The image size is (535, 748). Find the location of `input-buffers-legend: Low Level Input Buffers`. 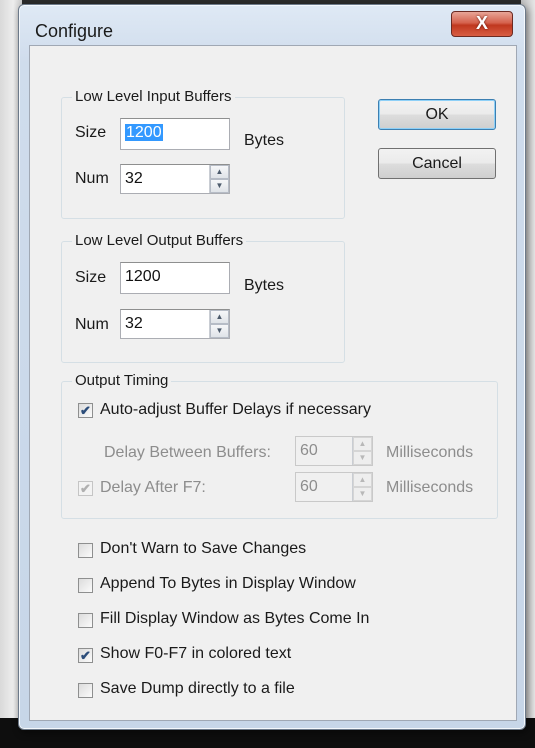

input-buffers-legend: Low Level Input Buffers is located at coordinates (153, 96).